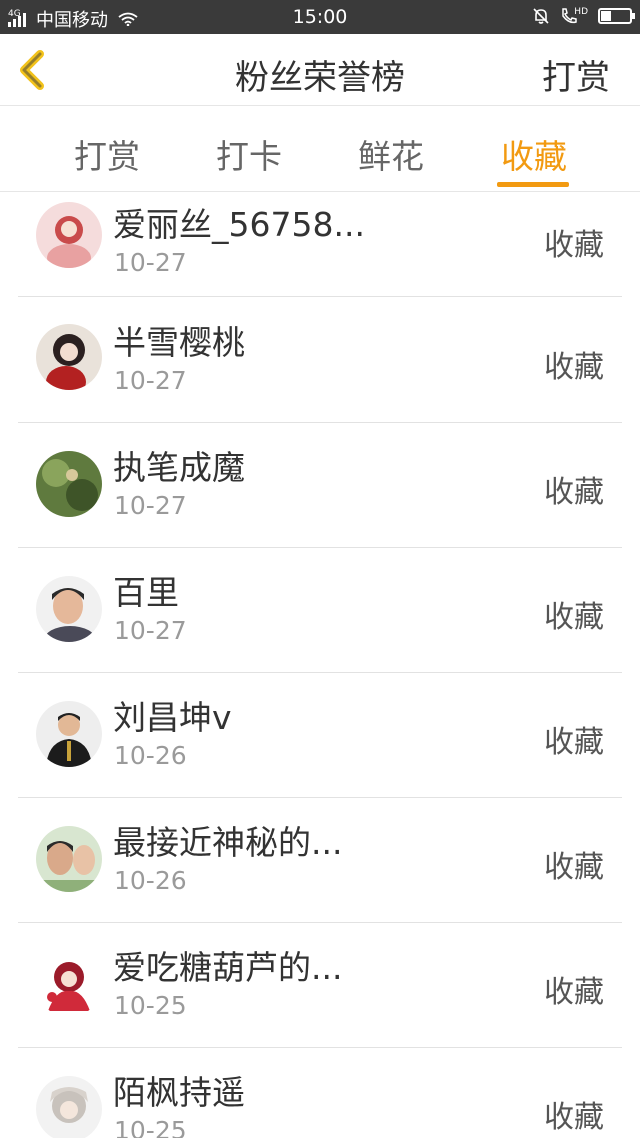 The width and height of the screenshot is (640, 1138). I want to click on mute-bell-icon, so click(541, 16).